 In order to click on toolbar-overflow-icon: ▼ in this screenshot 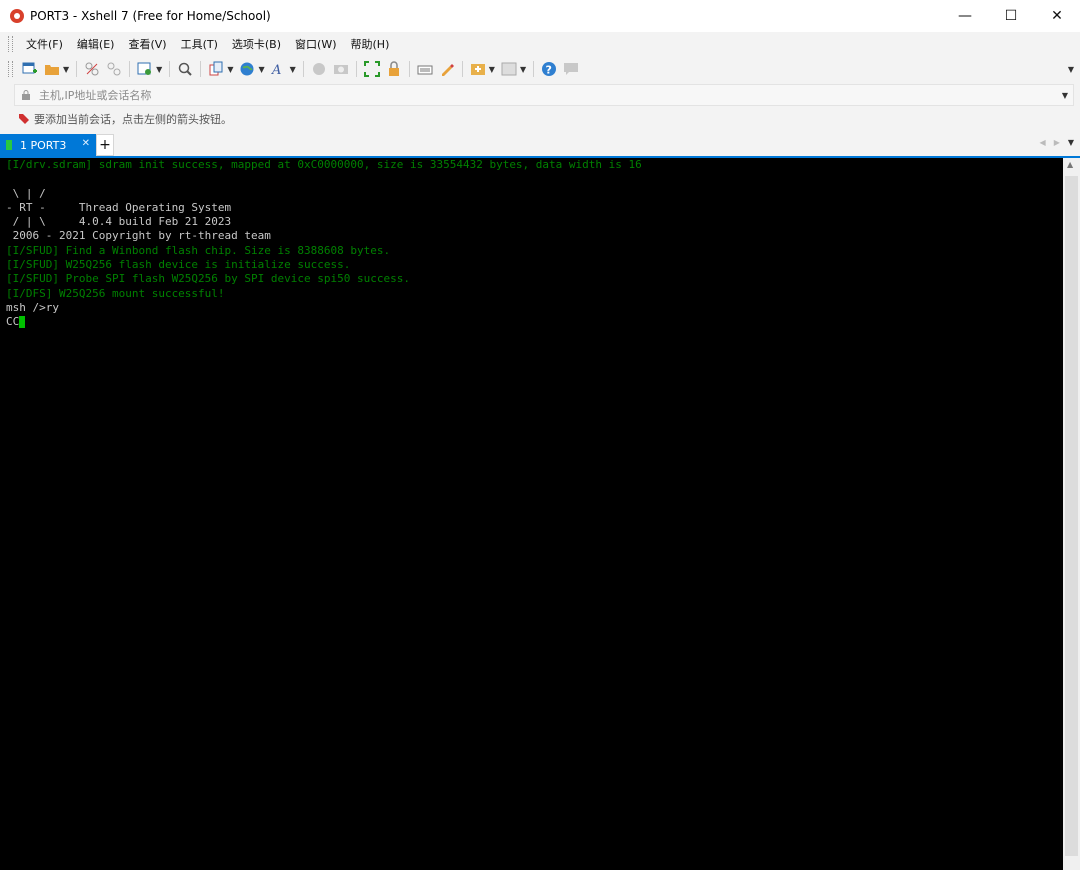, I will do `click(1071, 69)`.